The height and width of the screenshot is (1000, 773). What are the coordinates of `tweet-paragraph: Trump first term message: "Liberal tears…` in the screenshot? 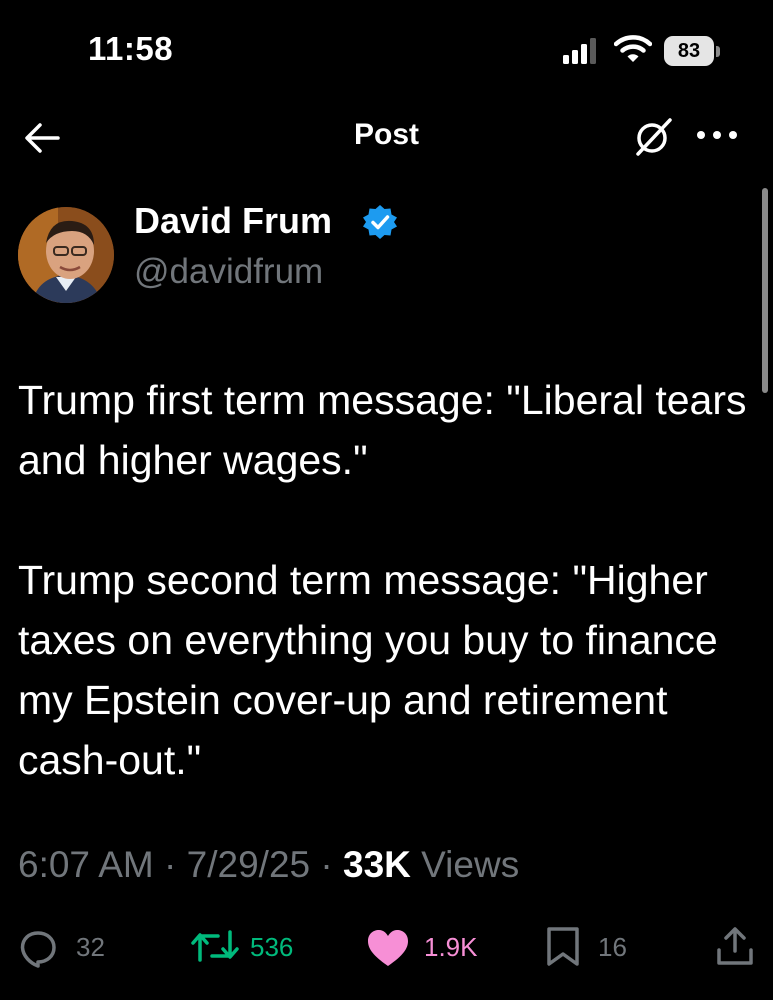 It's located at (382, 430).